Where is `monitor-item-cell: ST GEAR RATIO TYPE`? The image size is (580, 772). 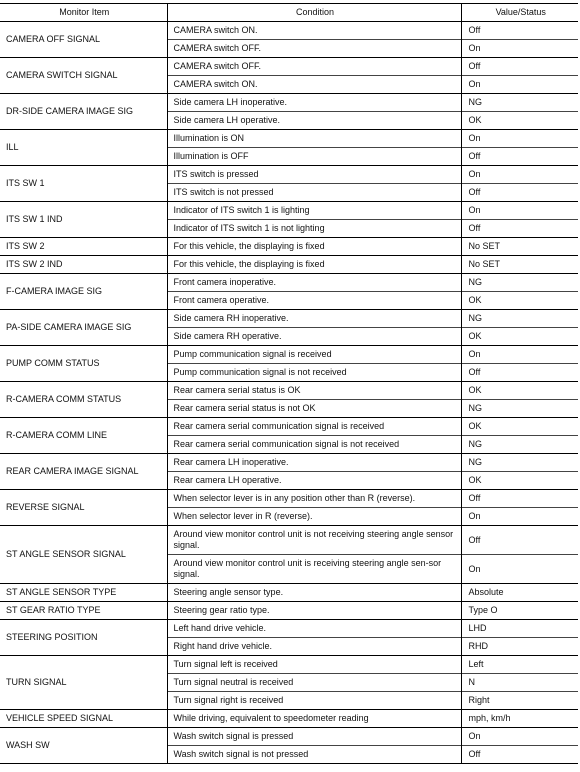 monitor-item-cell: ST GEAR RATIO TYPE is located at coordinates (83, 610).